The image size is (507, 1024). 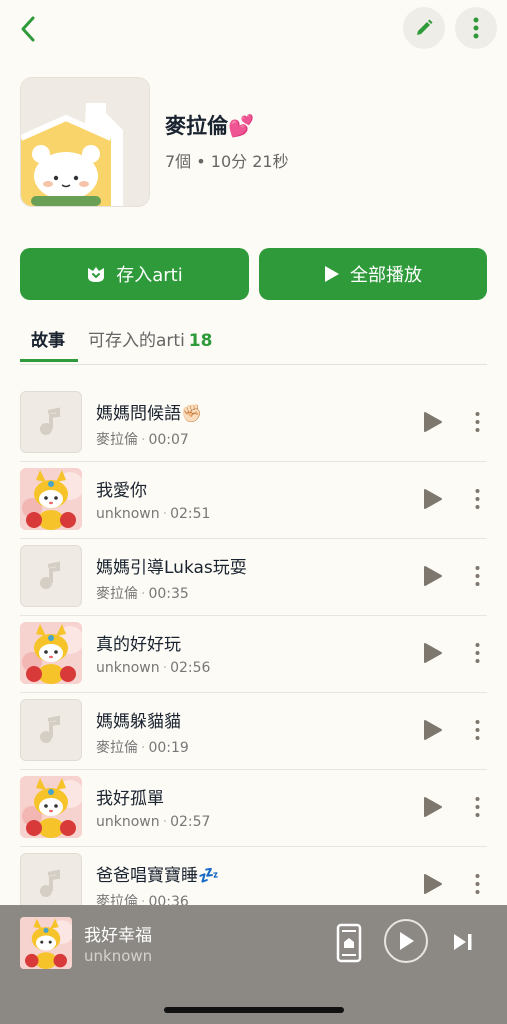 I want to click on track-subtitle: 麥拉倫 · 00:07, so click(x=142, y=439).